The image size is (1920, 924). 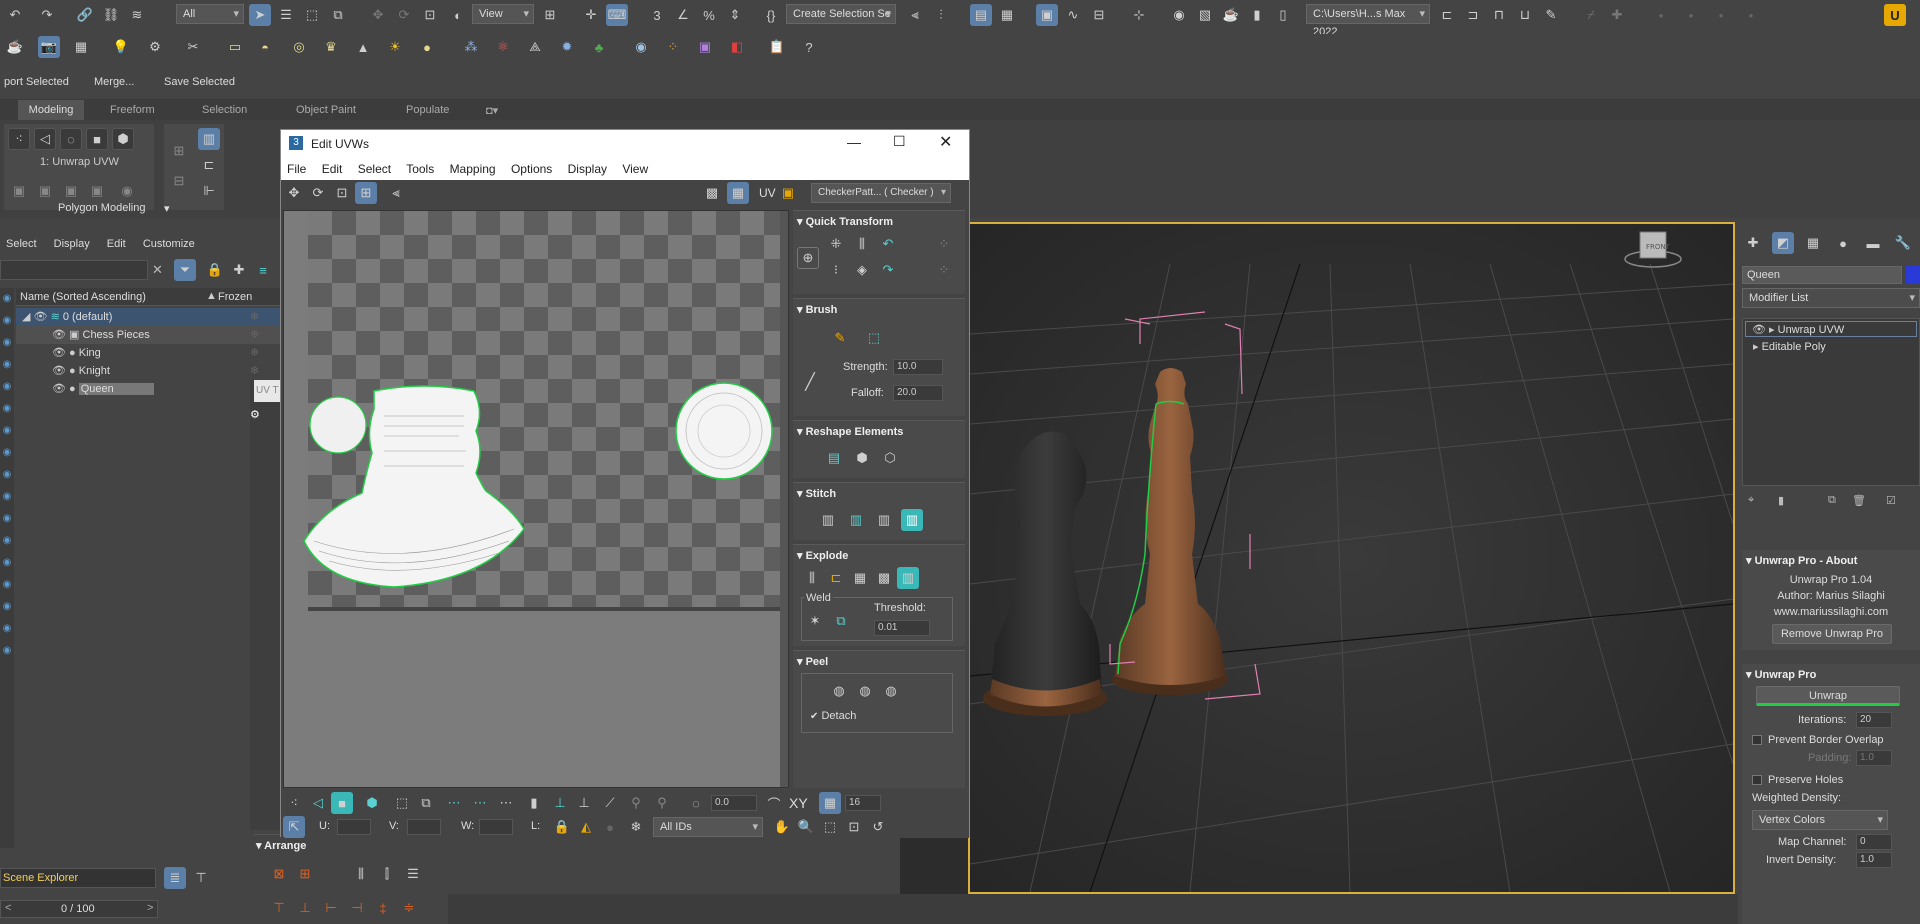 I want to click on detach-row: ✔ Detach, so click(x=833, y=716).